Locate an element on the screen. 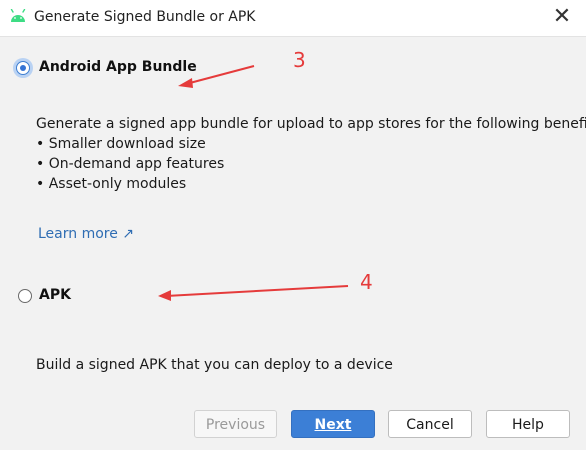 The width and height of the screenshot is (586, 450). annotation-step-4: 4 is located at coordinates (366, 282).